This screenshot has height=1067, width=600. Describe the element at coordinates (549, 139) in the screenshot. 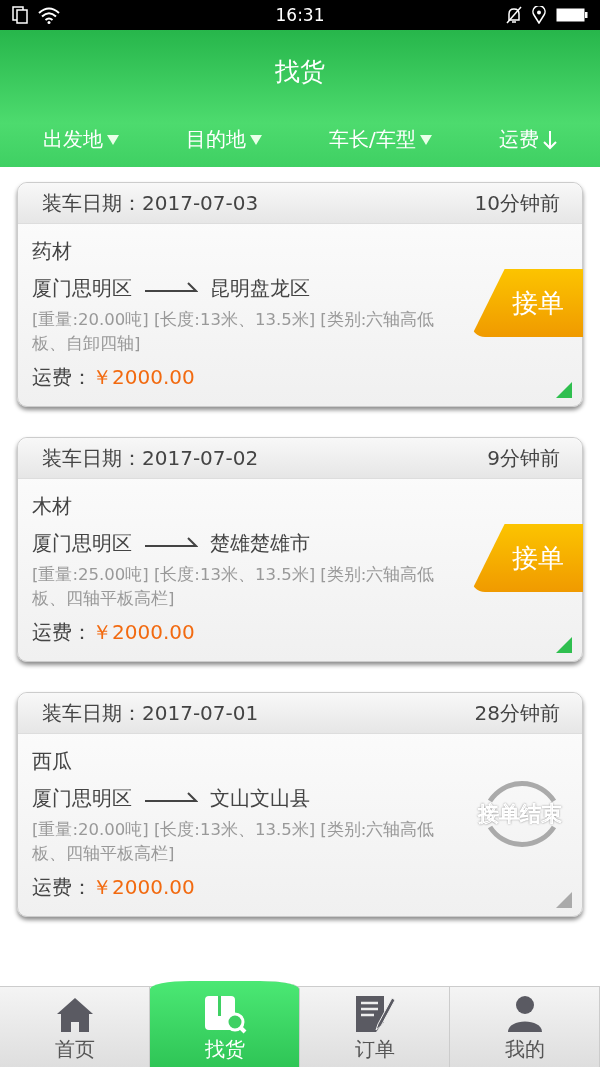

I see `down-arrow-icon` at that location.